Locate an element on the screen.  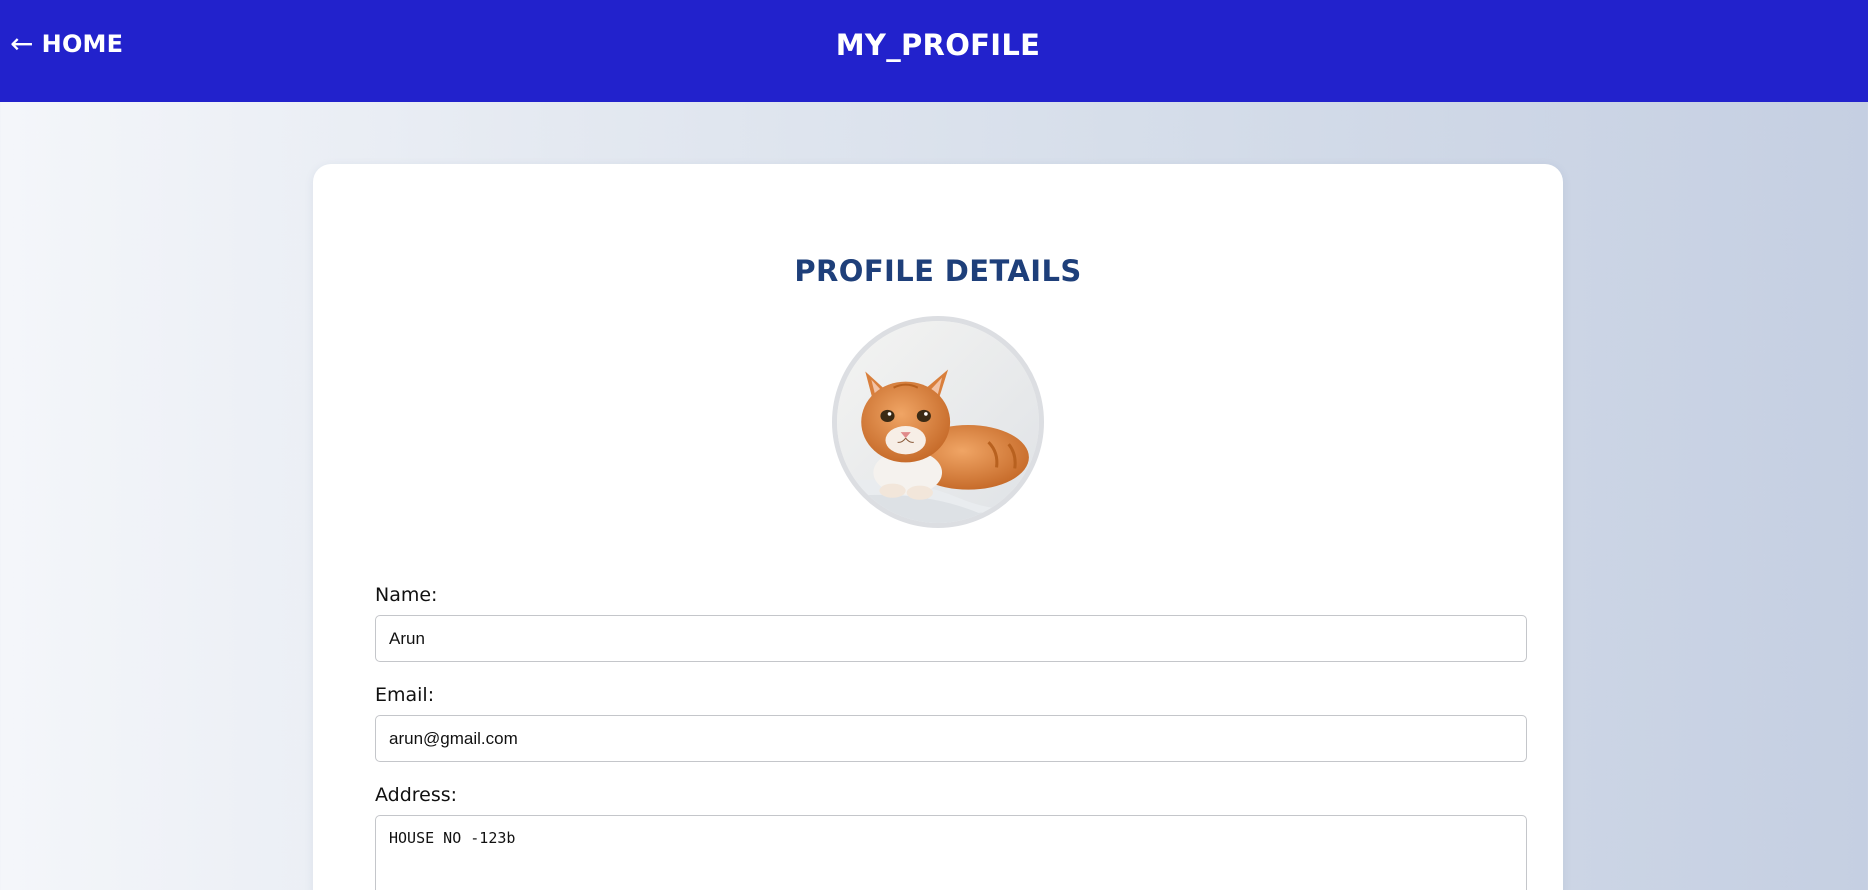
cat-photo-icon is located at coordinates (938, 422).